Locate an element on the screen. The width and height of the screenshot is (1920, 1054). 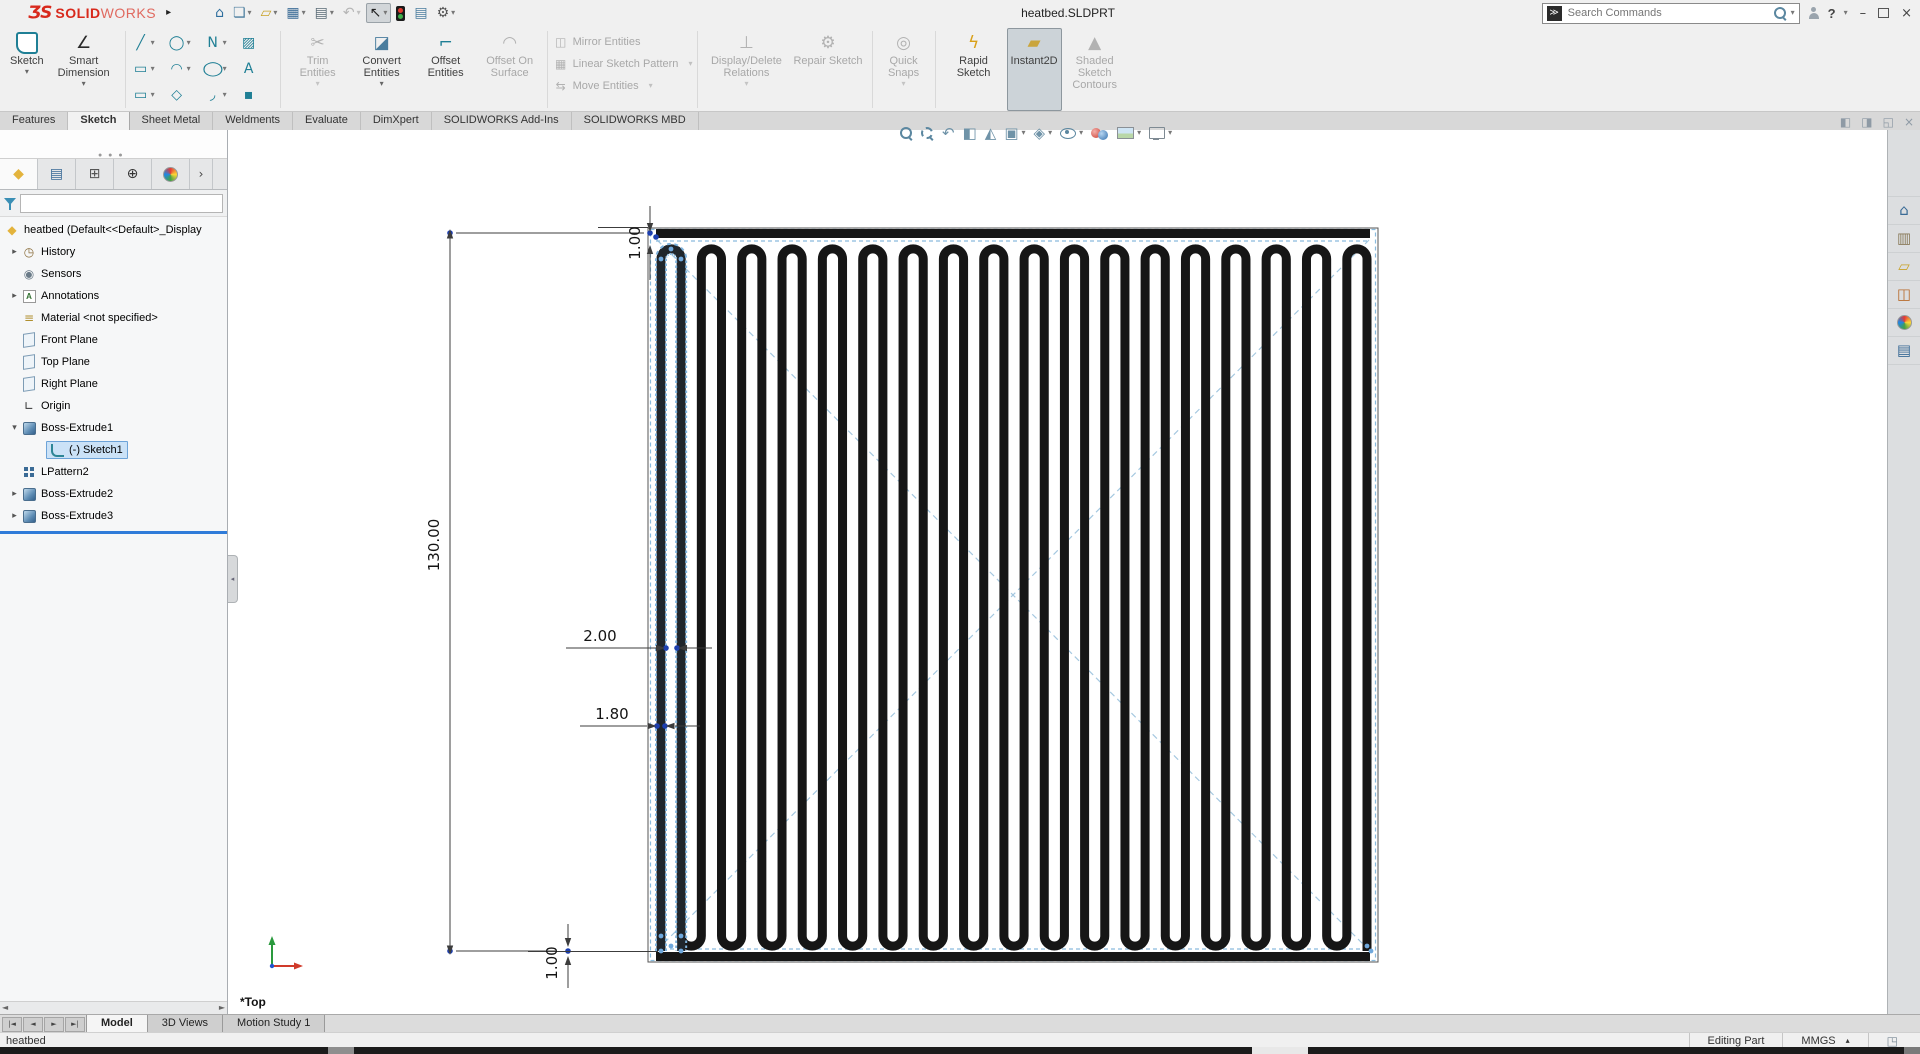
viewport-pane-left-icon: ◧ is located at coordinates (1845, 122).